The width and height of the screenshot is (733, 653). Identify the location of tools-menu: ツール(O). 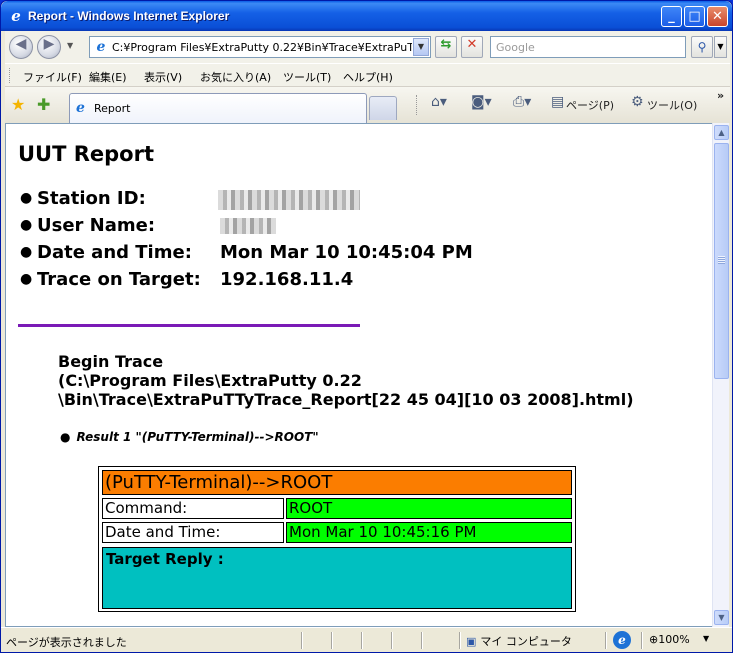
(672, 105).